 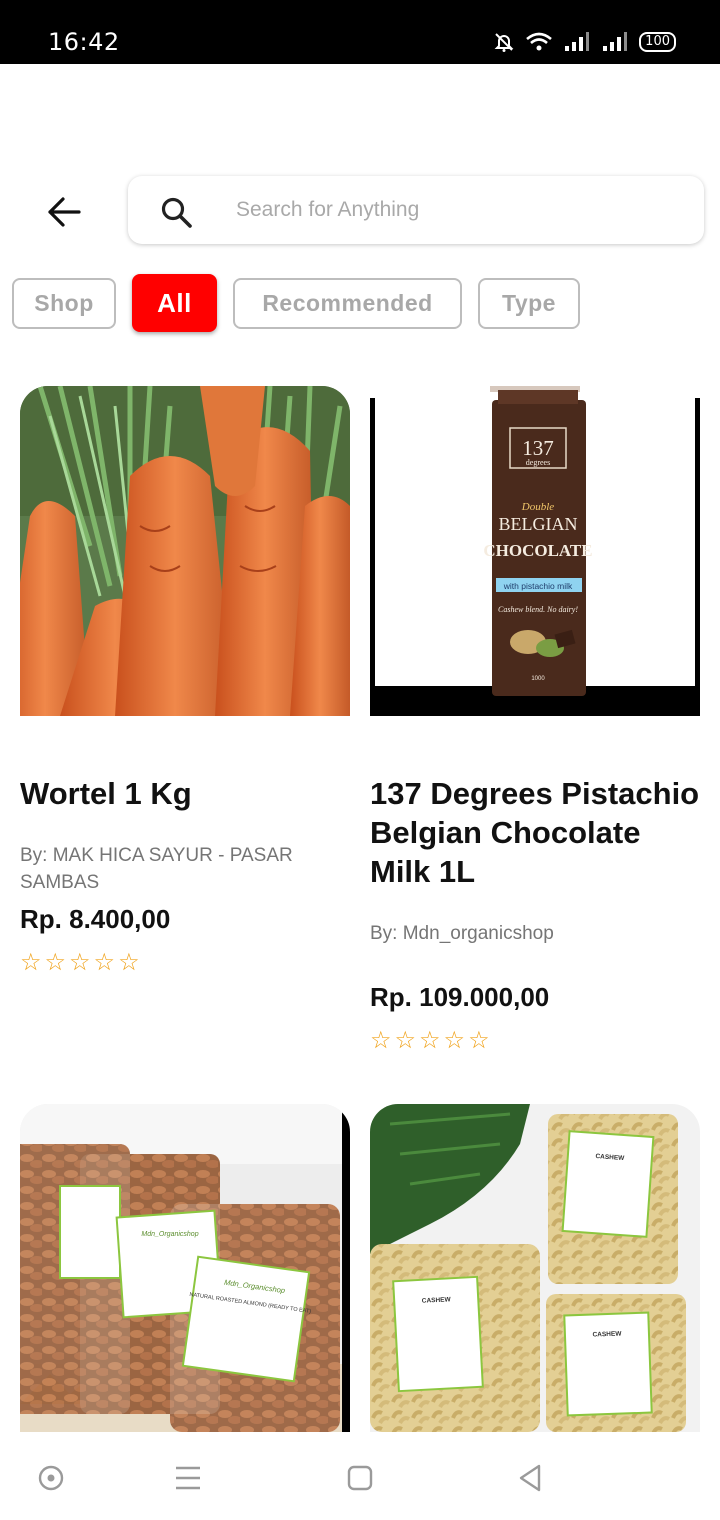 I want to click on back-button, so click(x=64, y=212).